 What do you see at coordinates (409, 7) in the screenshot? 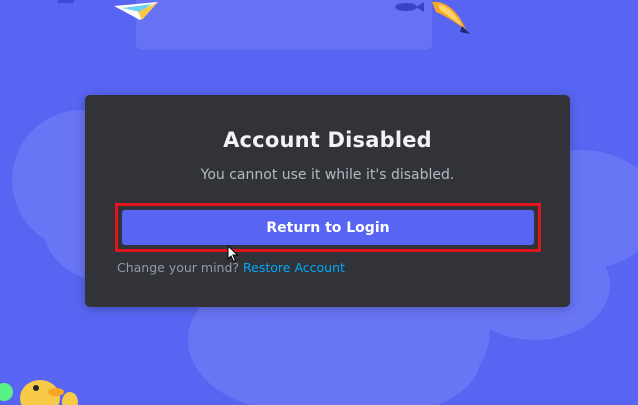
I see `fish-decoration` at bounding box center [409, 7].